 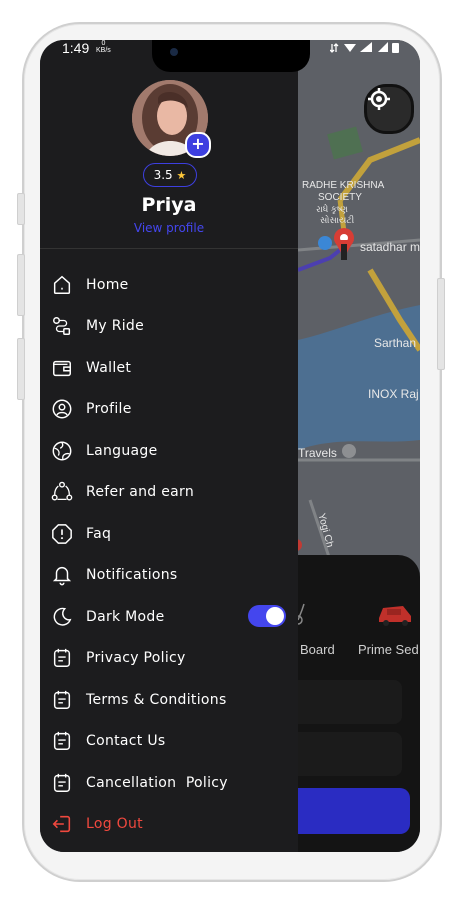 What do you see at coordinates (126, 741) in the screenshot?
I see `menu-item-label: Contact Us` at bounding box center [126, 741].